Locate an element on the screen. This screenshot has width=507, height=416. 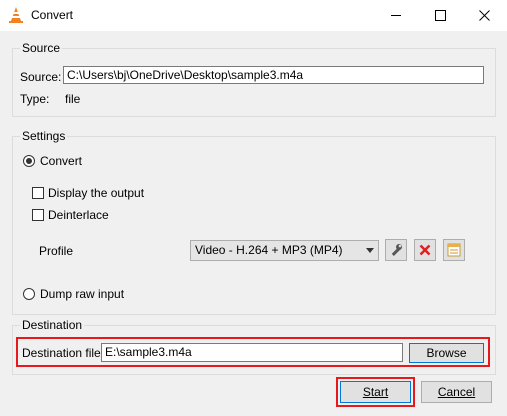
destination-group-label: Destination is located at coordinates (52, 325).